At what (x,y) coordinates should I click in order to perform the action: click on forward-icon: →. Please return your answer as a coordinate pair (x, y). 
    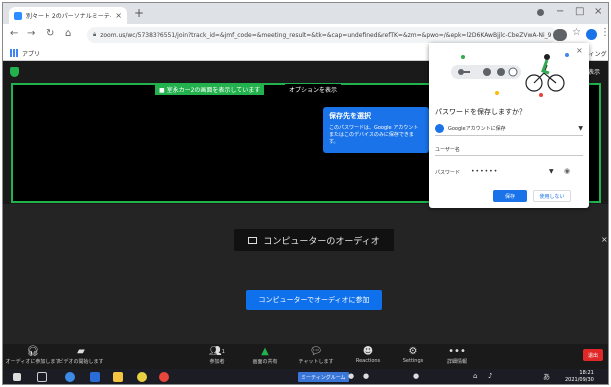
    Looking at the image, I should click on (31, 33).